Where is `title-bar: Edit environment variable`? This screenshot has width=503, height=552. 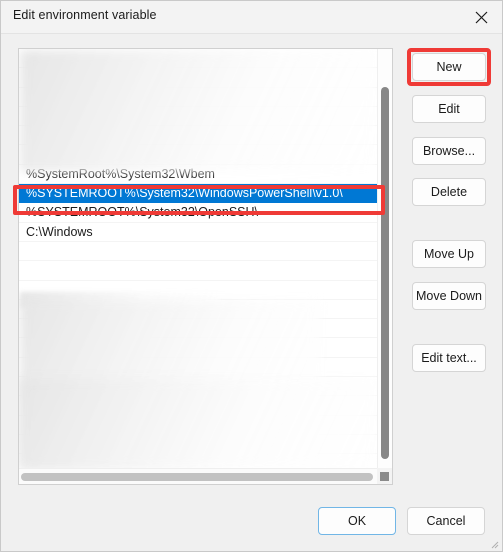 title-bar: Edit environment variable is located at coordinates (251, 17).